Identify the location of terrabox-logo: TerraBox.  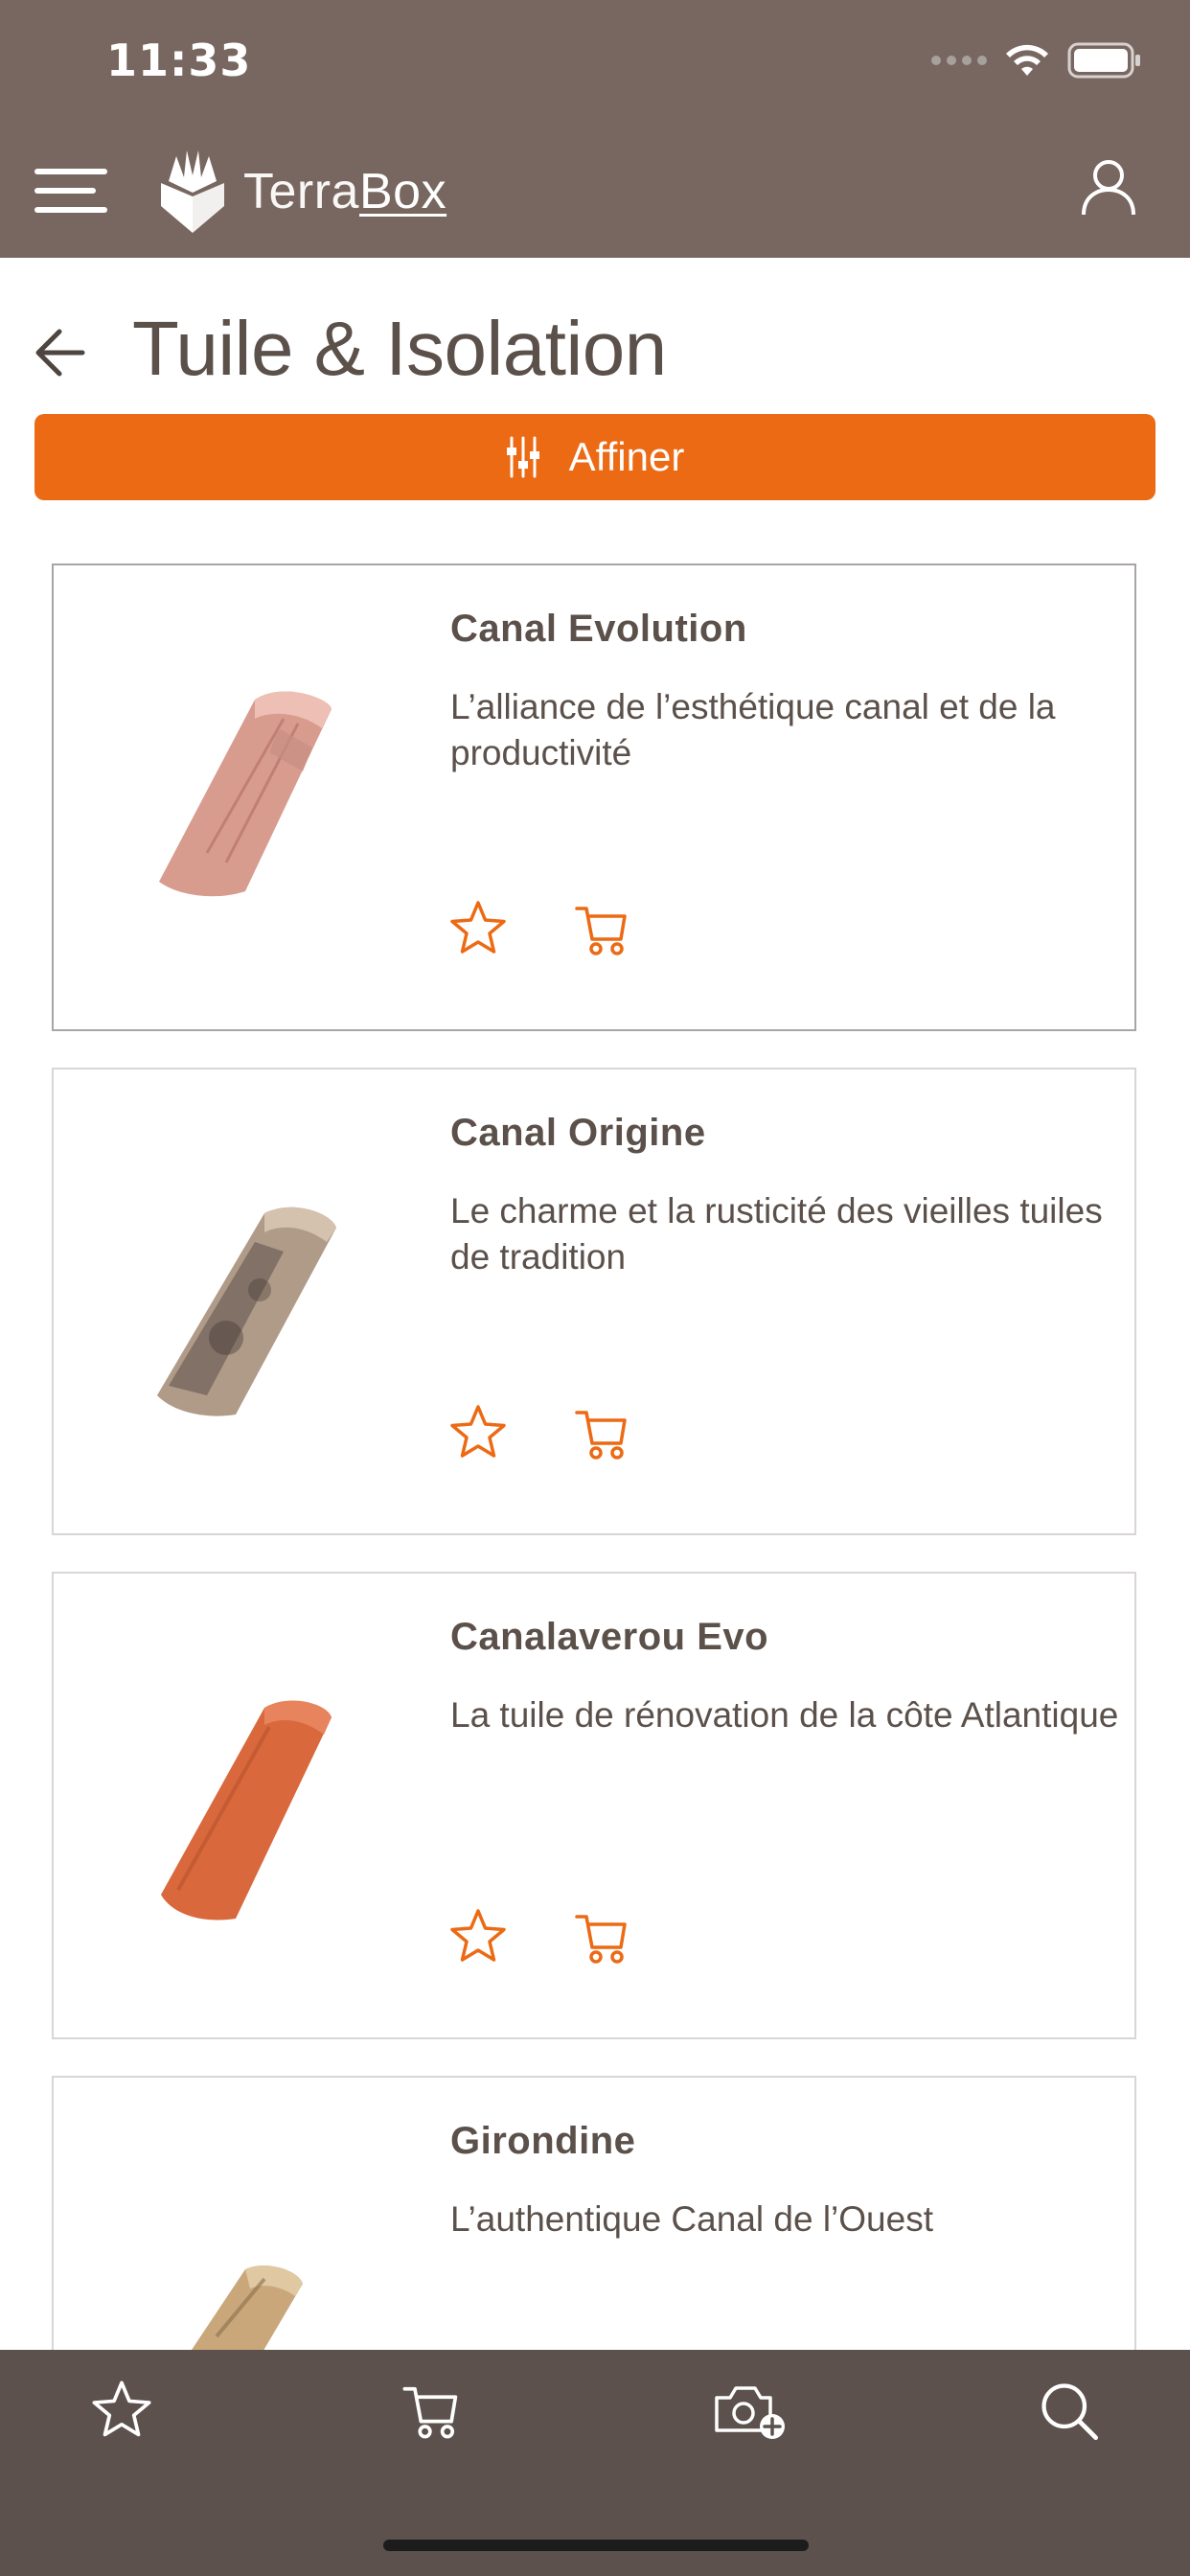
(301, 192).